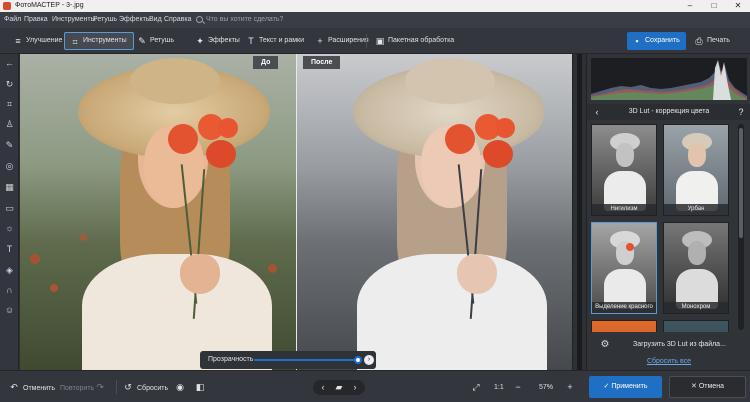  I want to click on back-arrow-icon: ←, so click(9, 63).